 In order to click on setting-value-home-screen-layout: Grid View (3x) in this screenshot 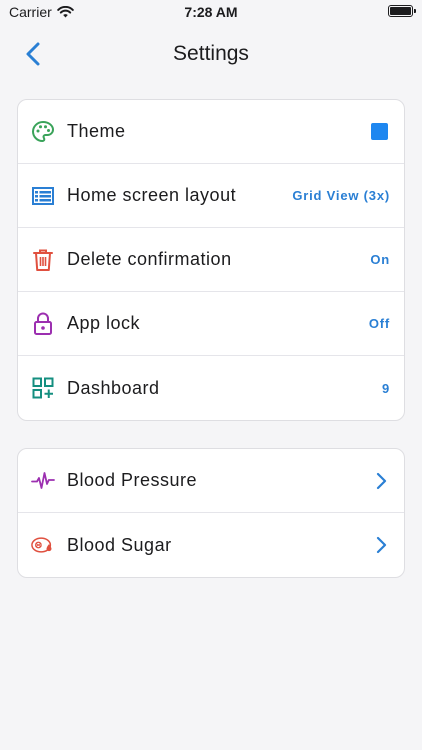, I will do `click(341, 195)`.